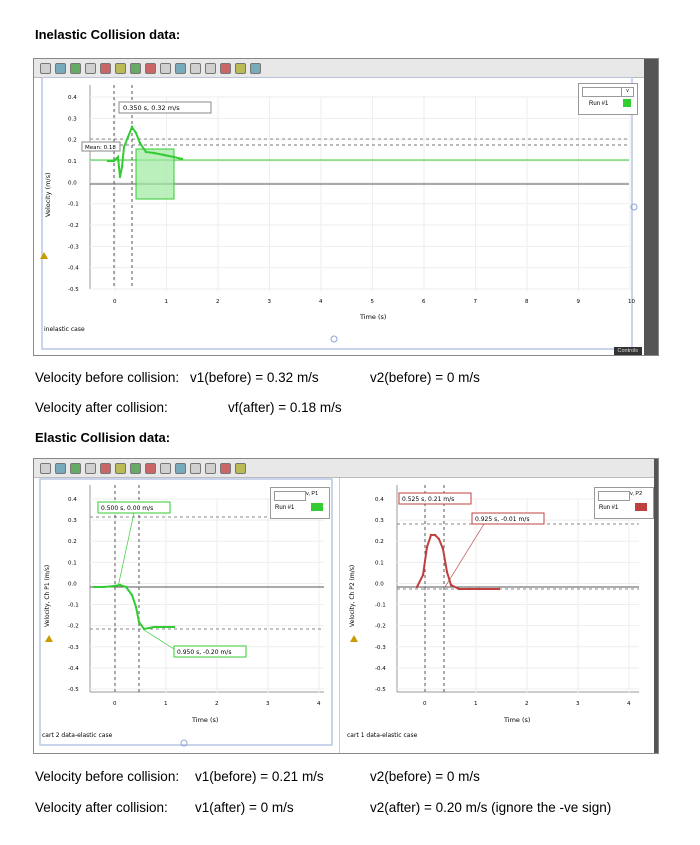  What do you see at coordinates (127, 508) in the screenshot?
I see `readout-top-text: 0.500 s, 0.00 m/s` at bounding box center [127, 508].